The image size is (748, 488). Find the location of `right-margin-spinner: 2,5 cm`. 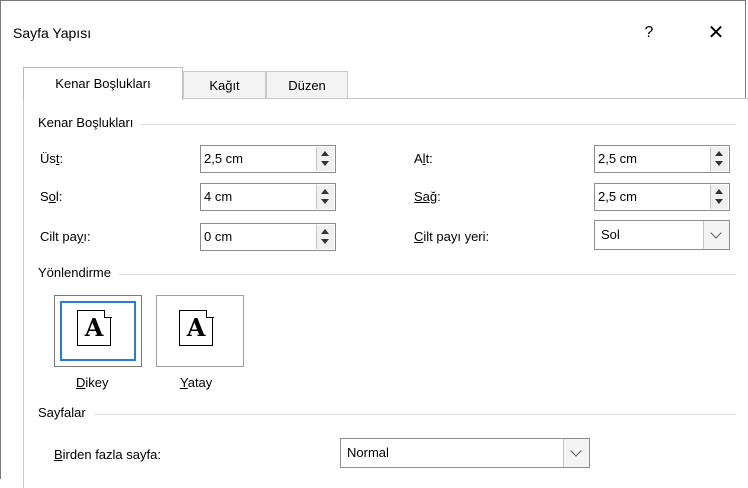

right-margin-spinner: 2,5 cm is located at coordinates (662, 197).